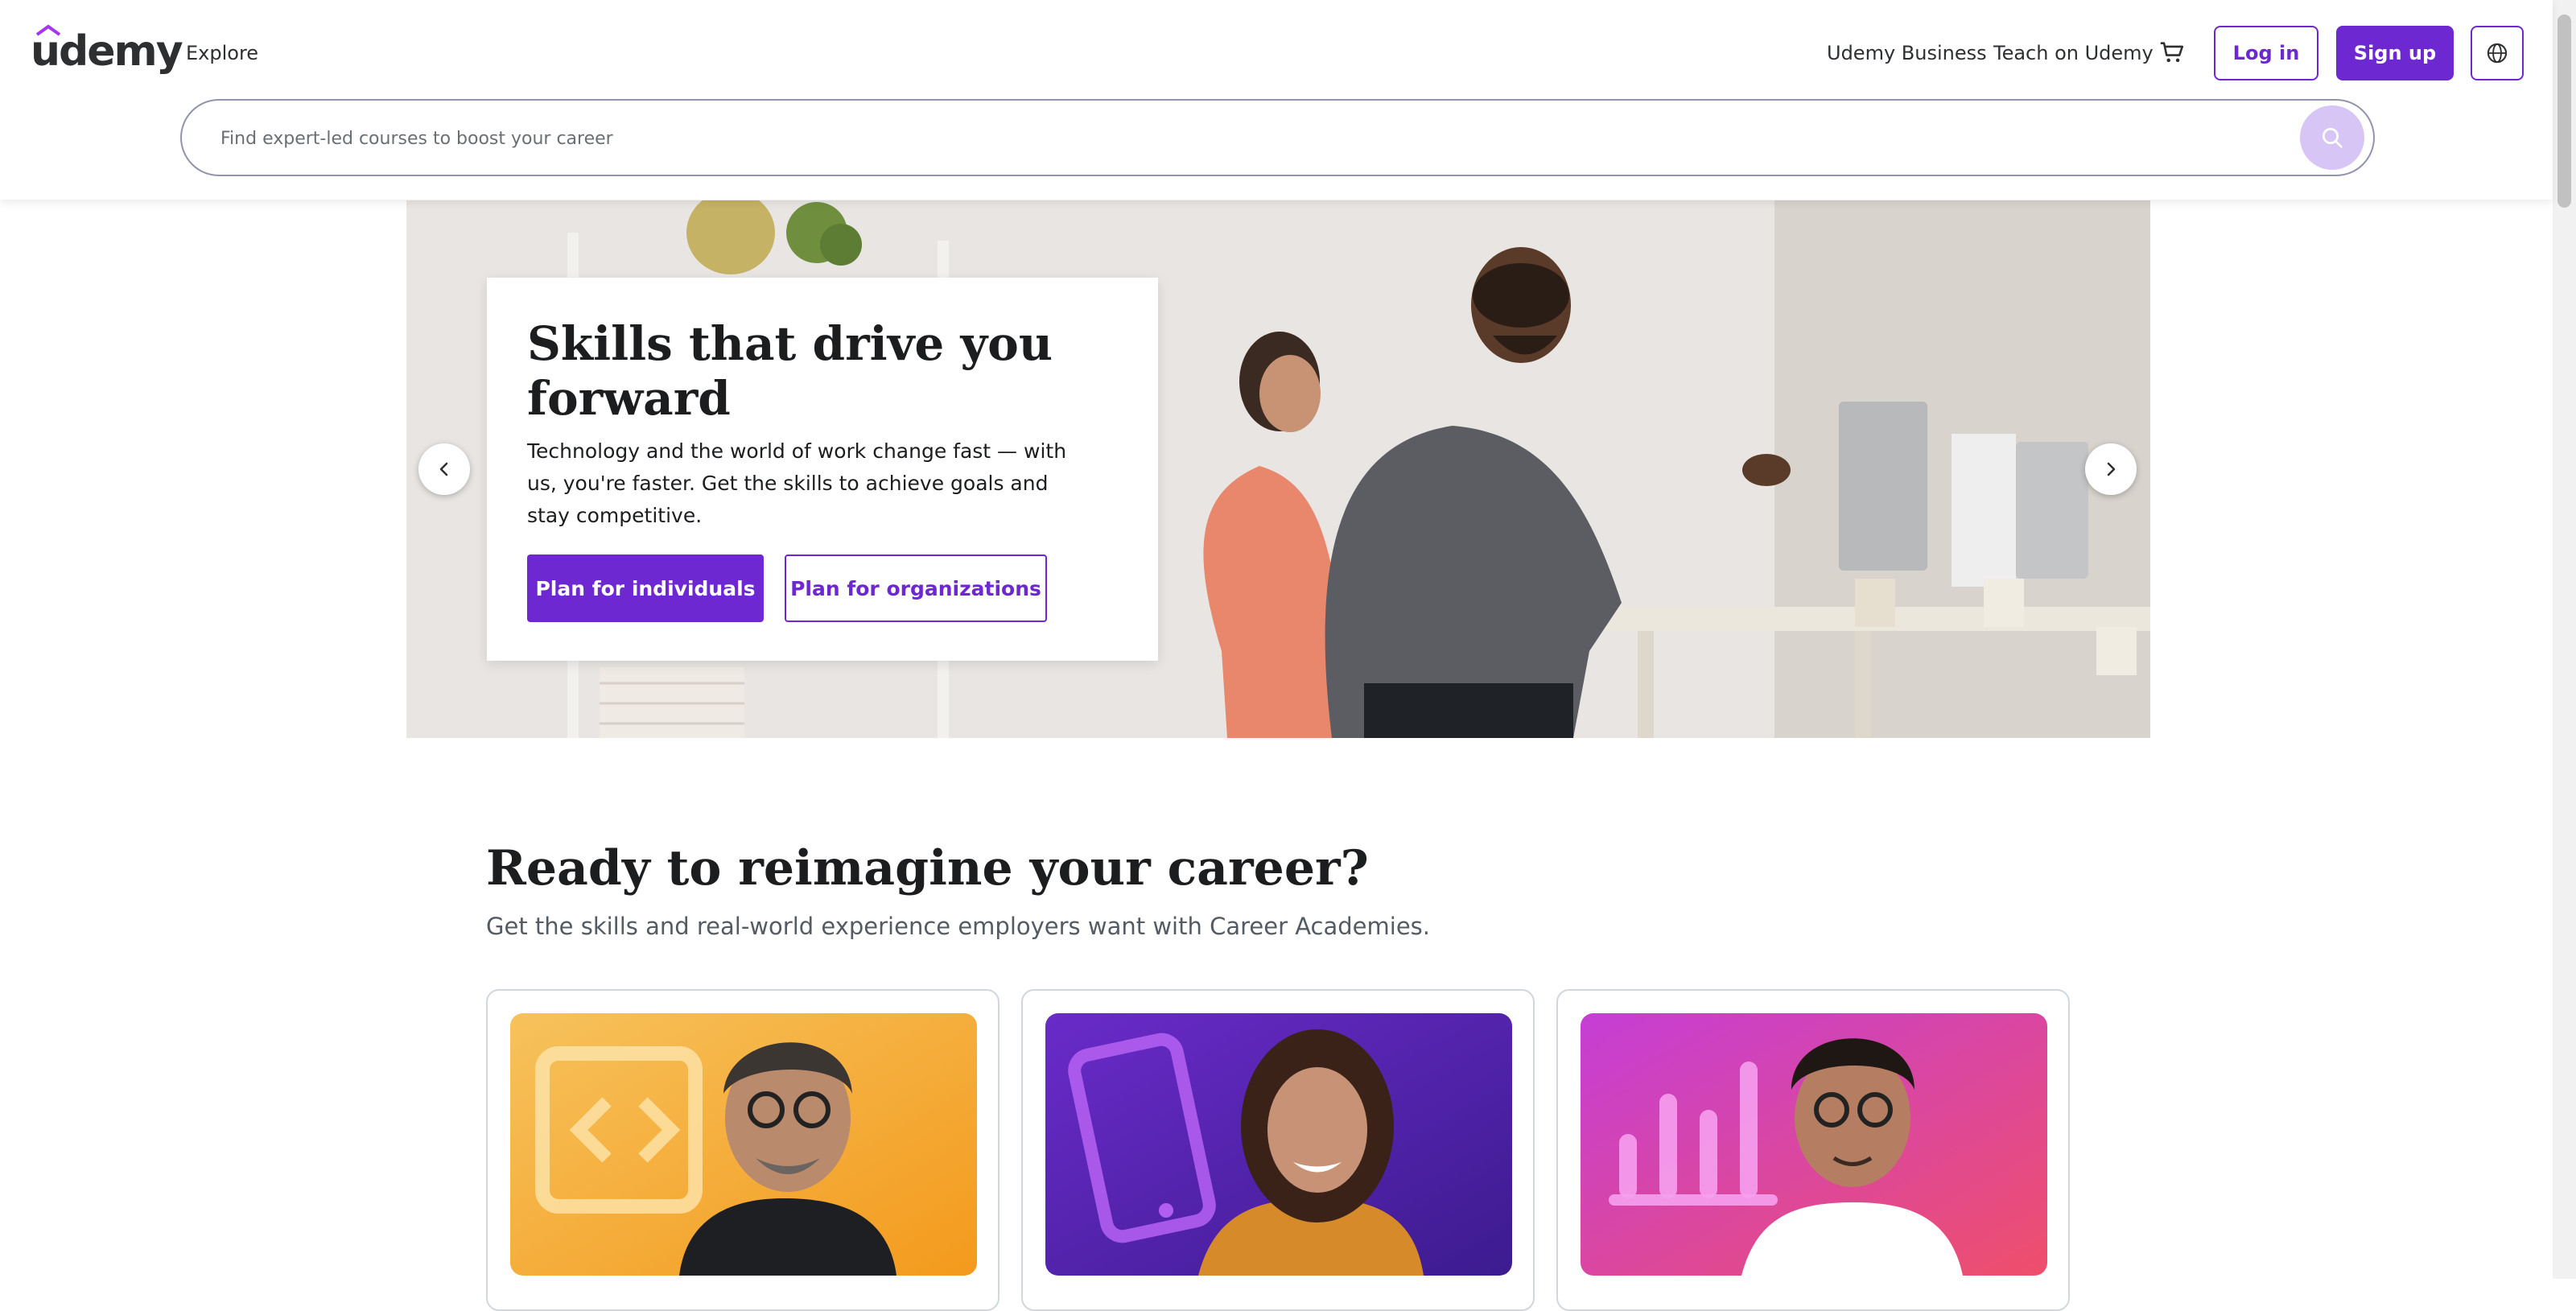 This screenshot has width=2576, height=1311. I want to click on search-bar, so click(1277, 138).